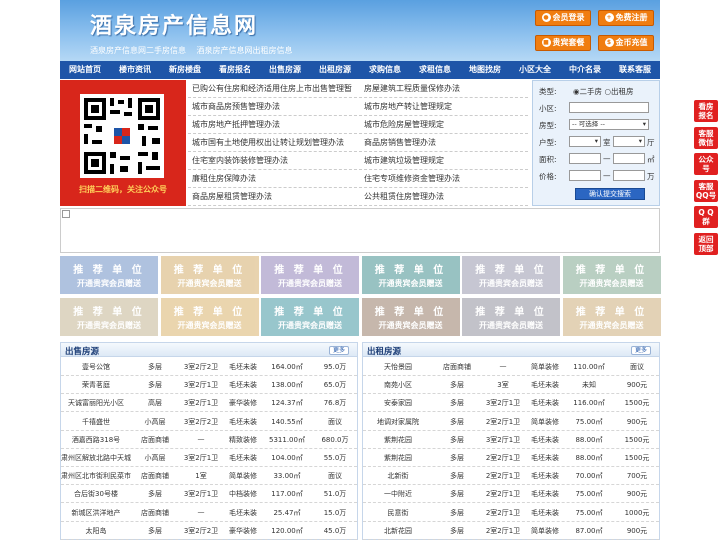 The width and height of the screenshot is (720, 540). Describe the element at coordinates (585, 141) in the screenshot. I see `room-select: ▾` at that location.